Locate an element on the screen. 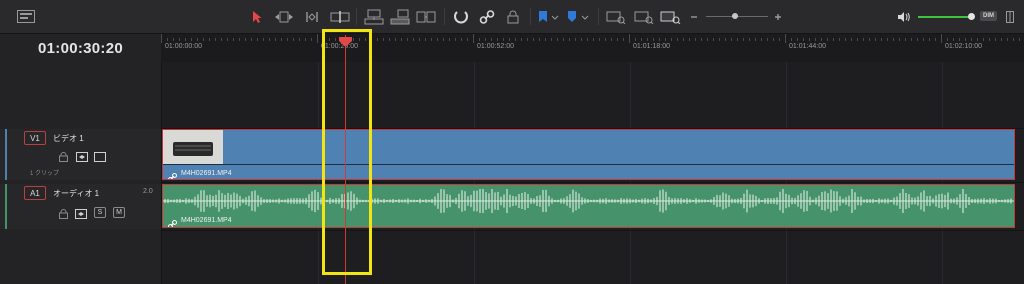 Image resolution: width=1024 pixels, height=284 pixels. flag-icon is located at coordinates (549, 16).